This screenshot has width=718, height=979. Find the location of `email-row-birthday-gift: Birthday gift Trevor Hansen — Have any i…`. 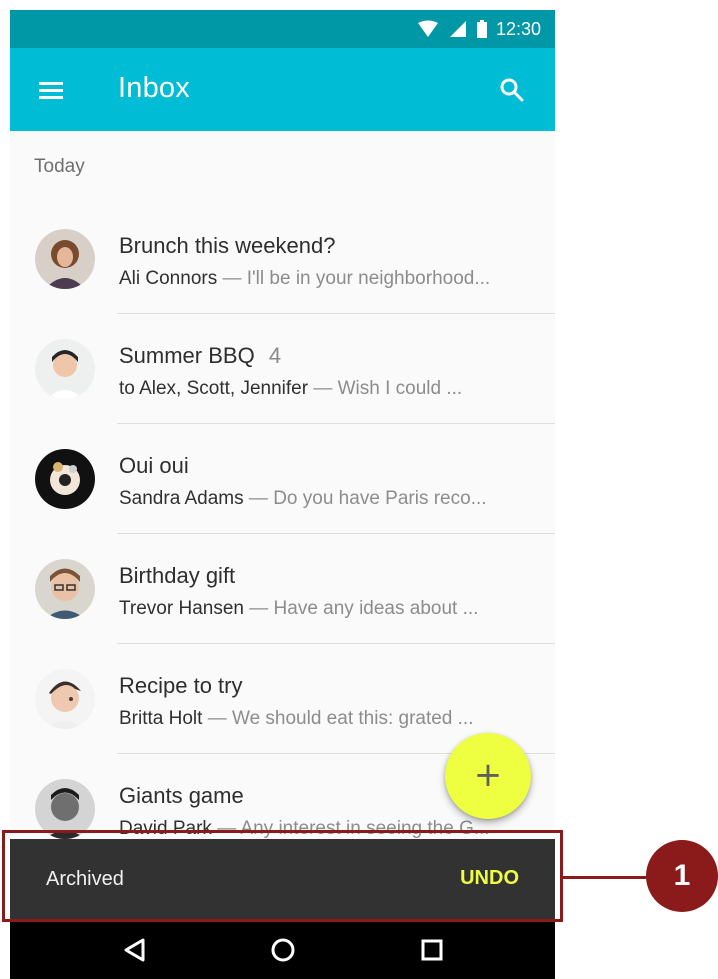

email-row-birthday-gift: Birthday gift Trevor Hansen — Have any i… is located at coordinates (282, 589).